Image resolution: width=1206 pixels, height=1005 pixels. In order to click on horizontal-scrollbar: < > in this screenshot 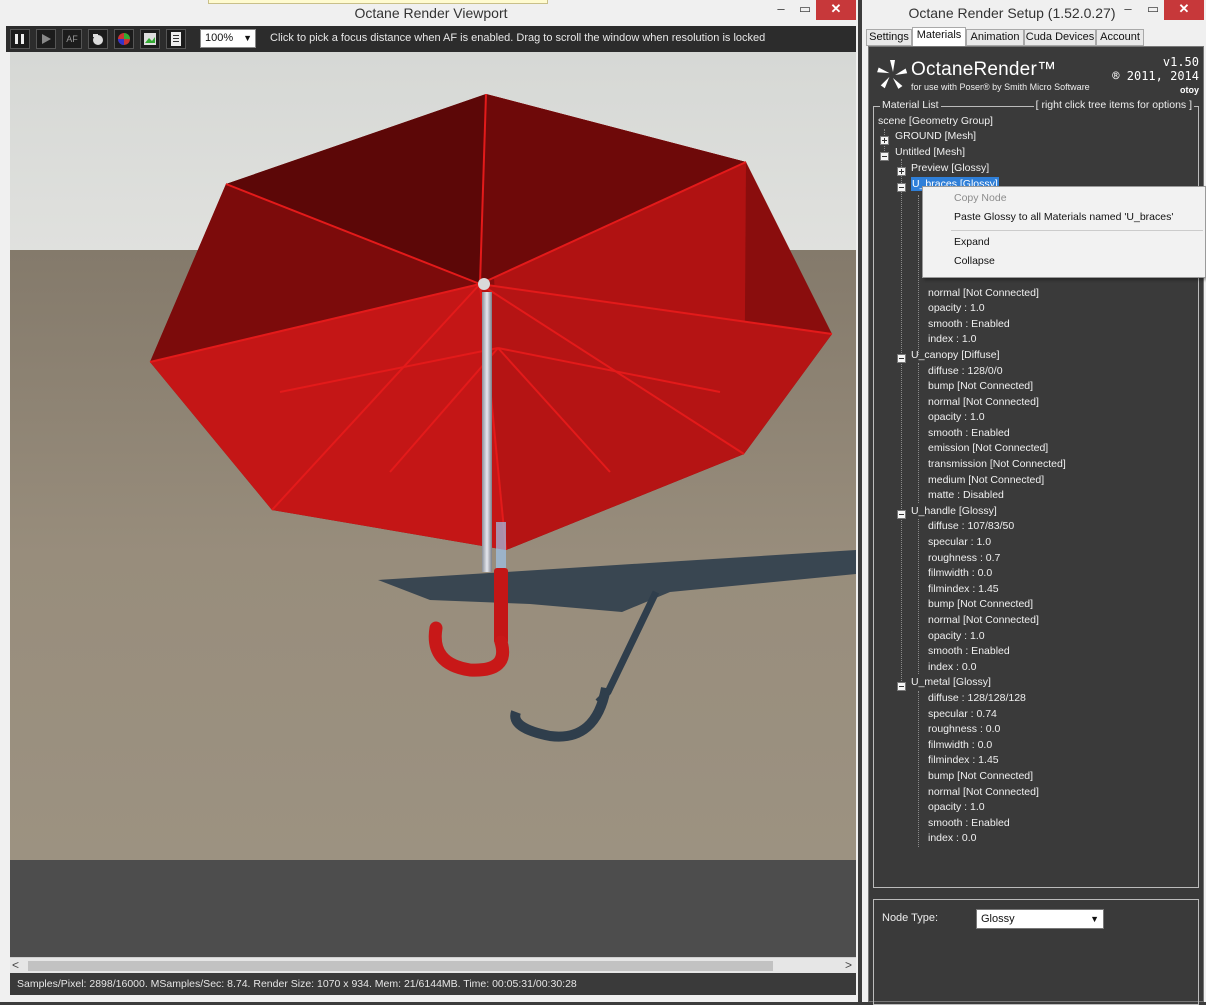, I will do `click(433, 965)`.